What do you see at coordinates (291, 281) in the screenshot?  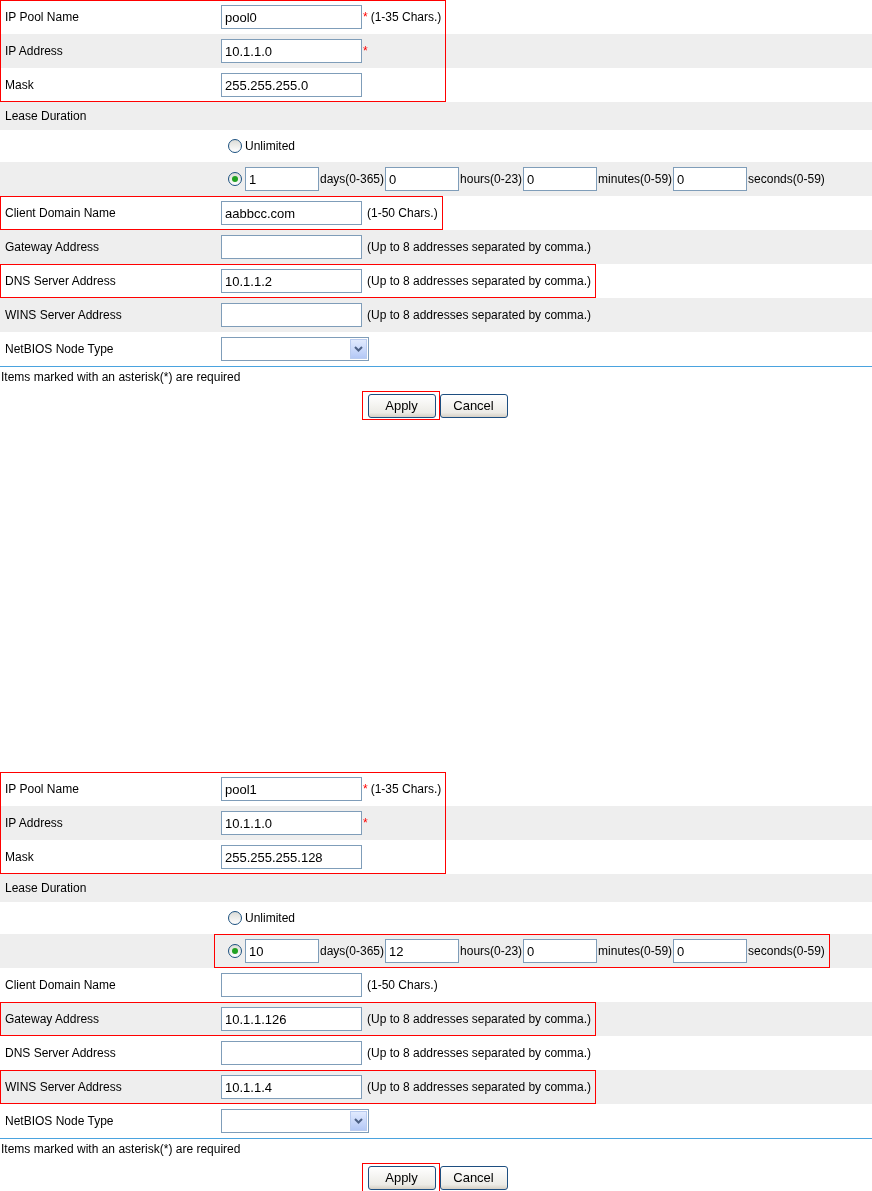 I see `input-field: 10.1.1.2` at bounding box center [291, 281].